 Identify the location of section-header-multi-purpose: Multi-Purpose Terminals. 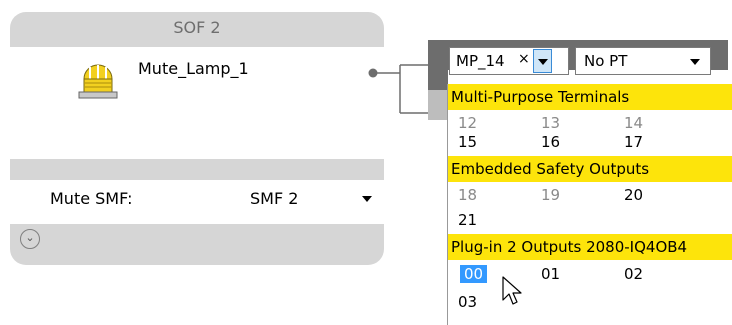
(590, 97).